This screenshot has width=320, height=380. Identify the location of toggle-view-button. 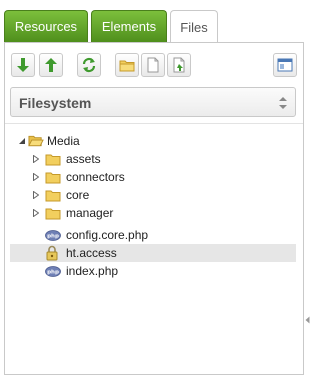
(285, 65).